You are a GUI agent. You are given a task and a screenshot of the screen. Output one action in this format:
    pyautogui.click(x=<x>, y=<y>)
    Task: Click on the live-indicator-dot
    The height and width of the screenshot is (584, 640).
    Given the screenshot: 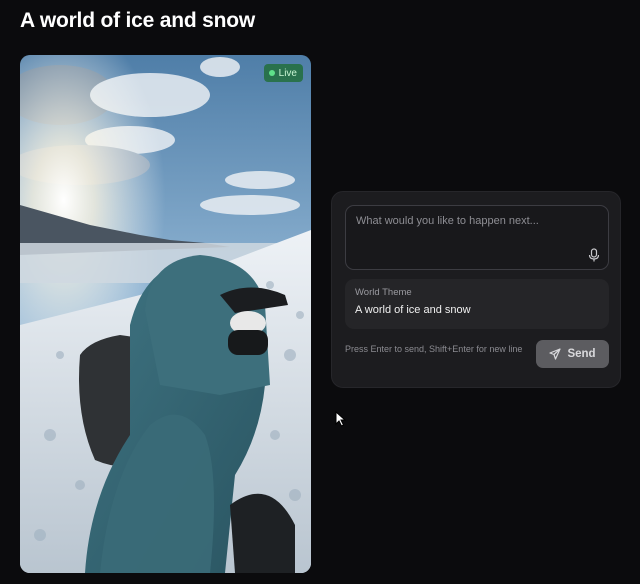 What is the action you would take?
    pyautogui.click(x=271, y=73)
    